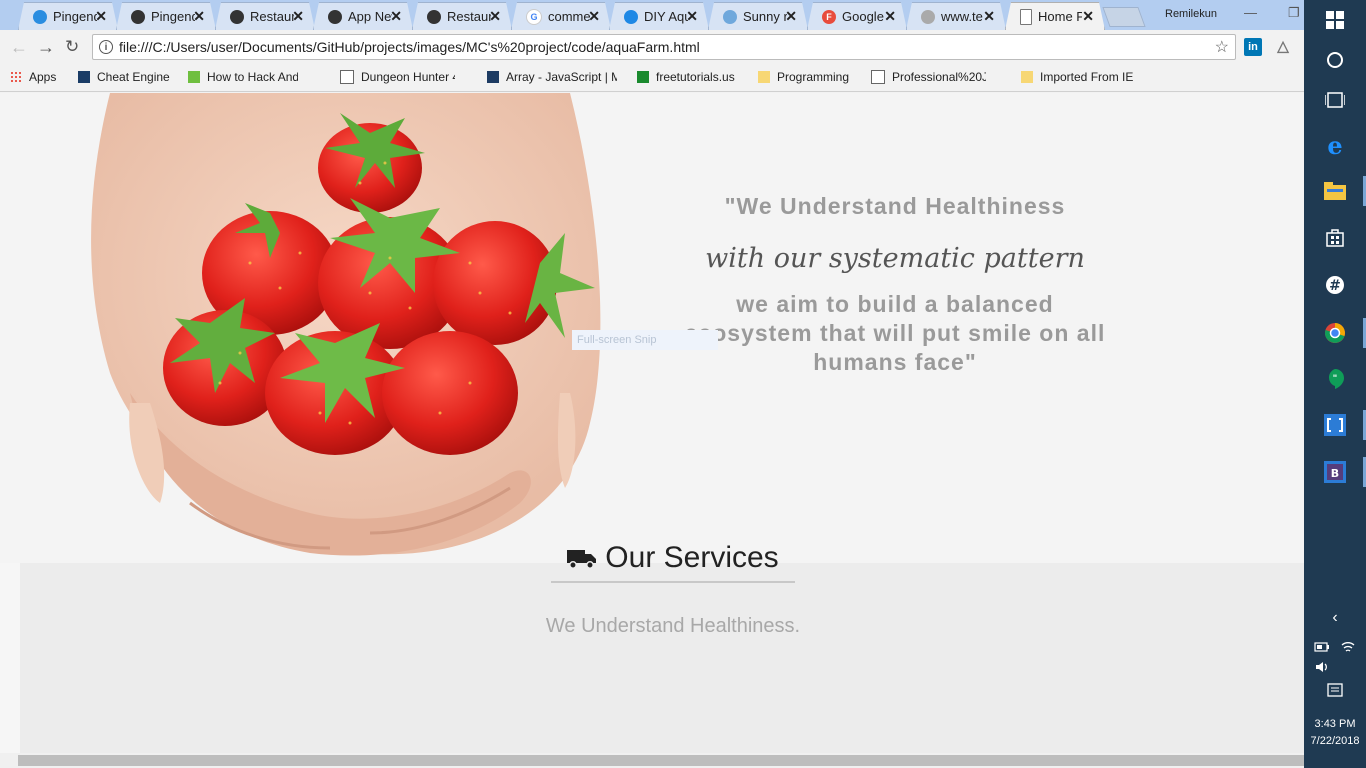  I want to click on forward-arrow-icon: →, so click(46, 47).